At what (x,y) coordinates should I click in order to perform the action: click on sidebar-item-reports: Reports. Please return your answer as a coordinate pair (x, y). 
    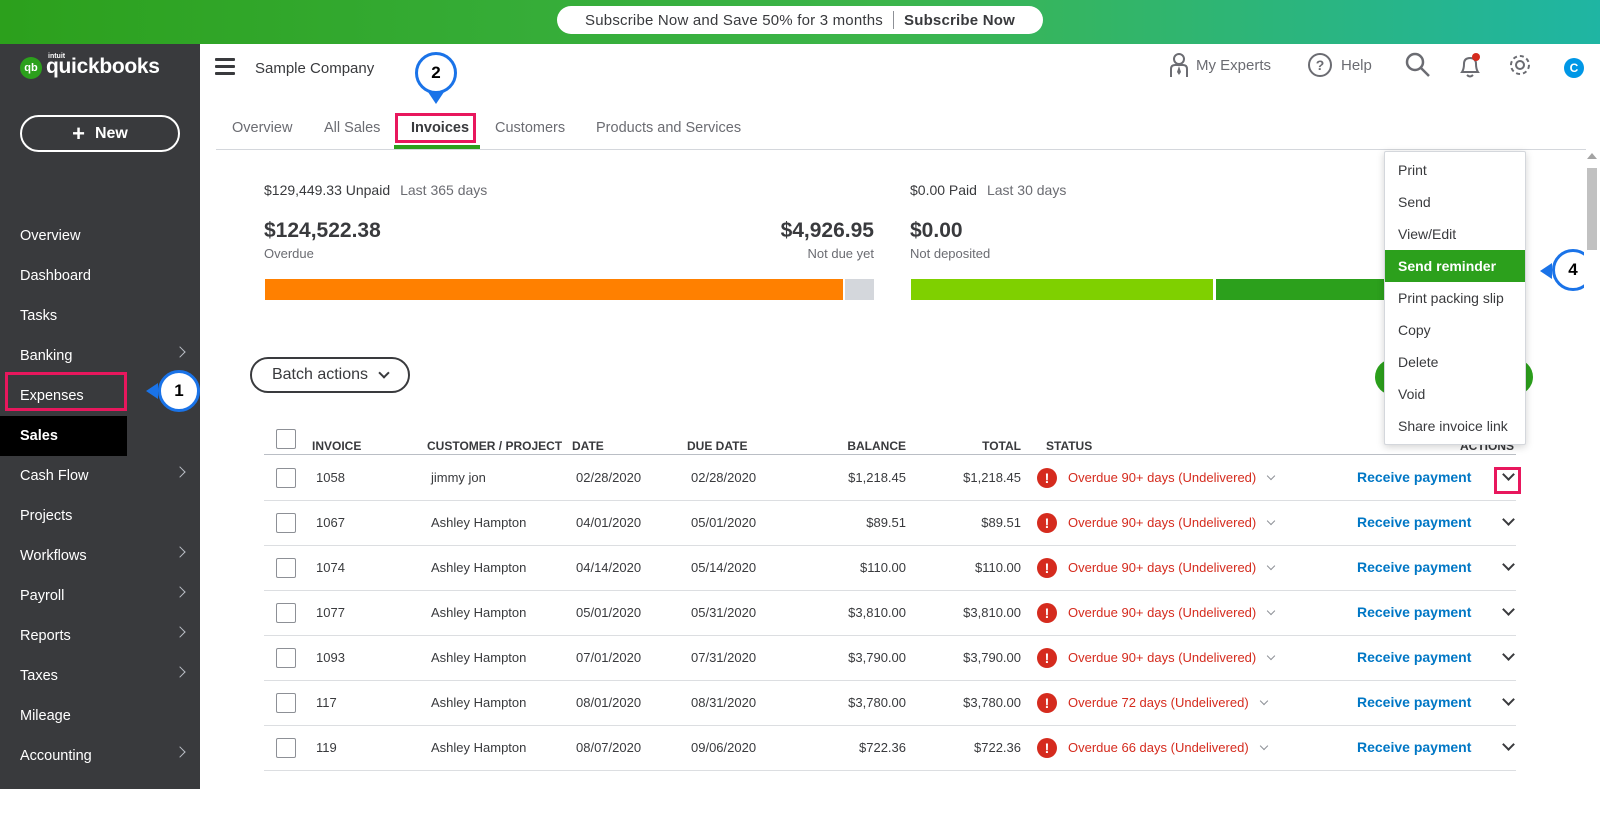
    Looking at the image, I should click on (100, 636).